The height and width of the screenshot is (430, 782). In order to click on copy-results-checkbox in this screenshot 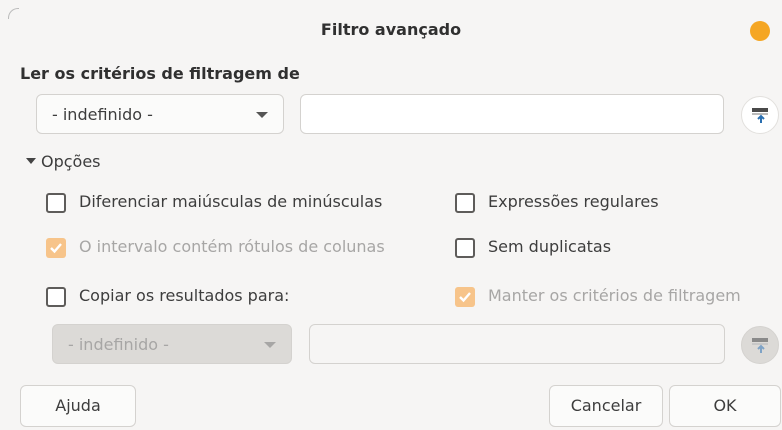, I will do `click(56, 297)`.